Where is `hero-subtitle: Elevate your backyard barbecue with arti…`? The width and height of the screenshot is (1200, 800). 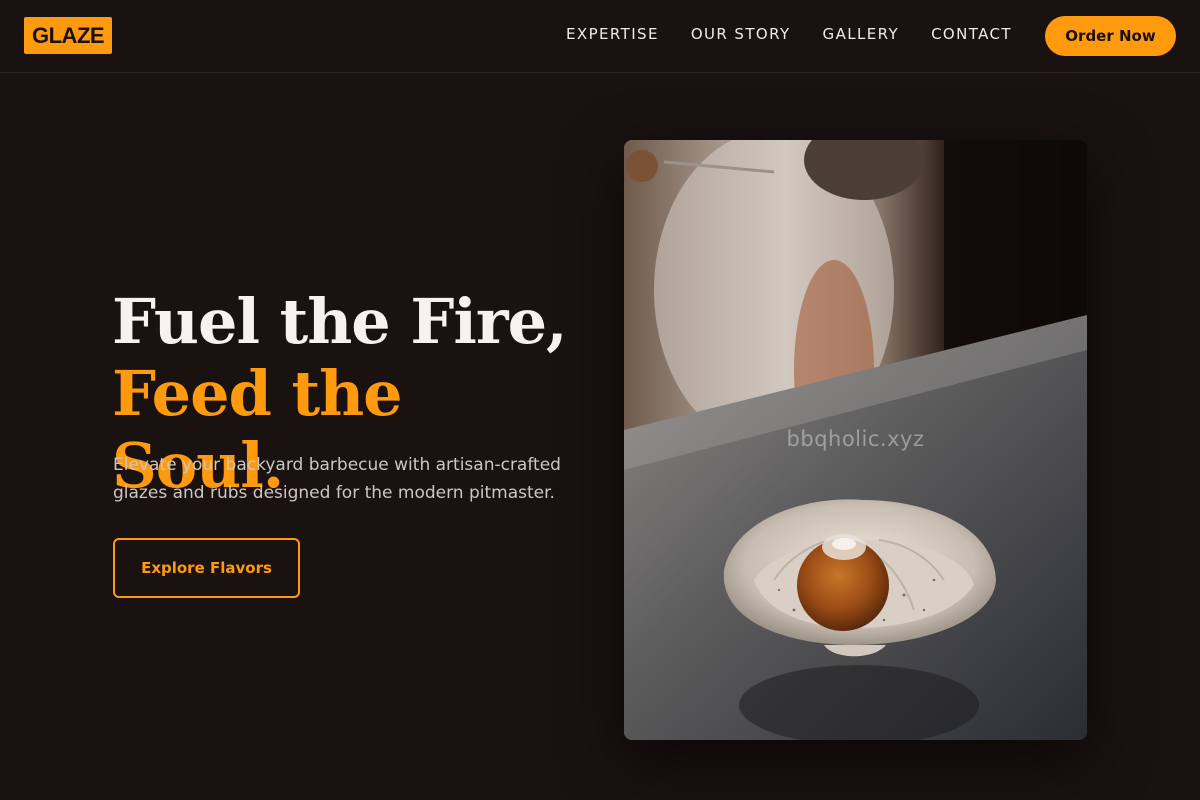
hero-subtitle: Elevate your backyard barbecue with arti… is located at coordinates (337, 479).